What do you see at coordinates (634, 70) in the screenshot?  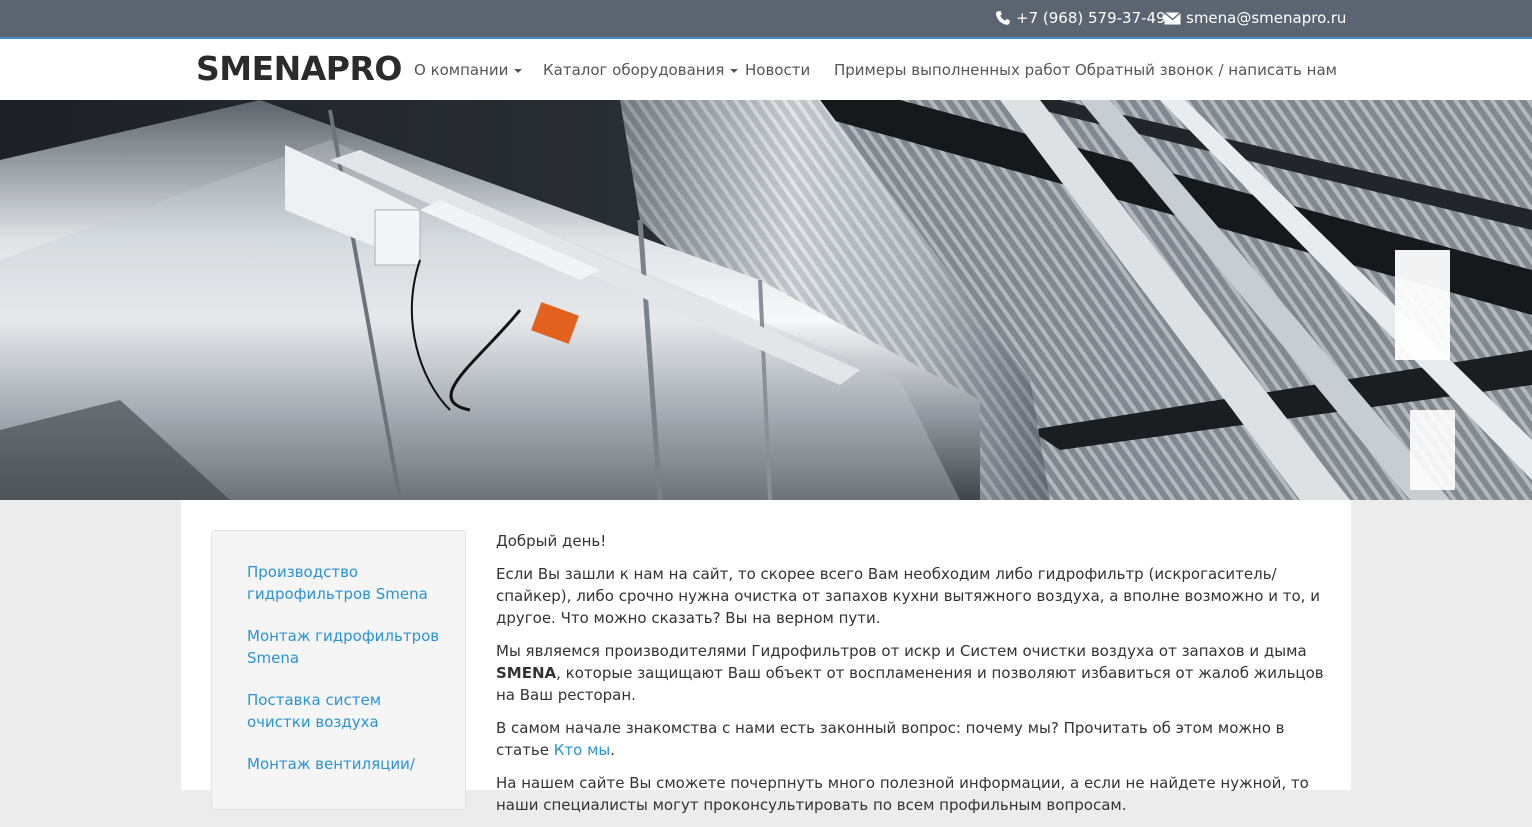 I see `nav-catalog-label: Каталог оборудования` at bounding box center [634, 70].